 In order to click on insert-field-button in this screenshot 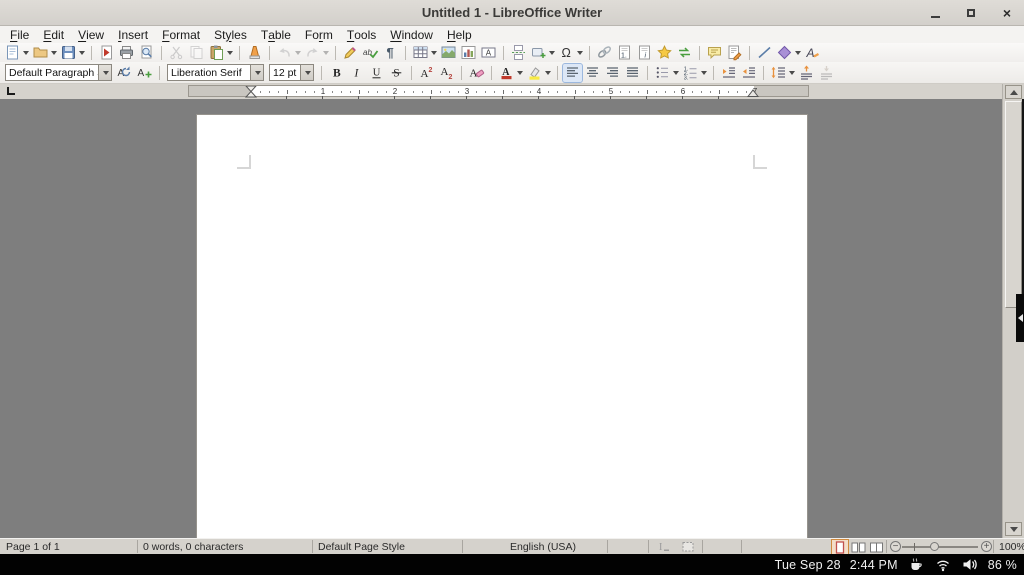, I will do `click(542, 53)`.